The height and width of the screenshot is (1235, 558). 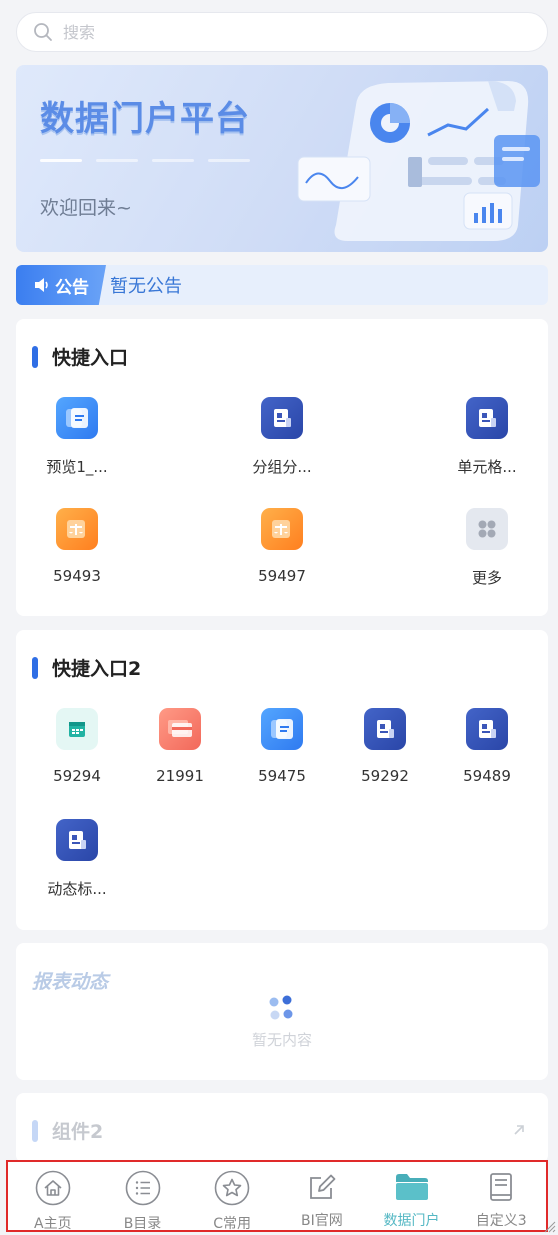 I want to click on document-icon, so click(x=501, y=1186).